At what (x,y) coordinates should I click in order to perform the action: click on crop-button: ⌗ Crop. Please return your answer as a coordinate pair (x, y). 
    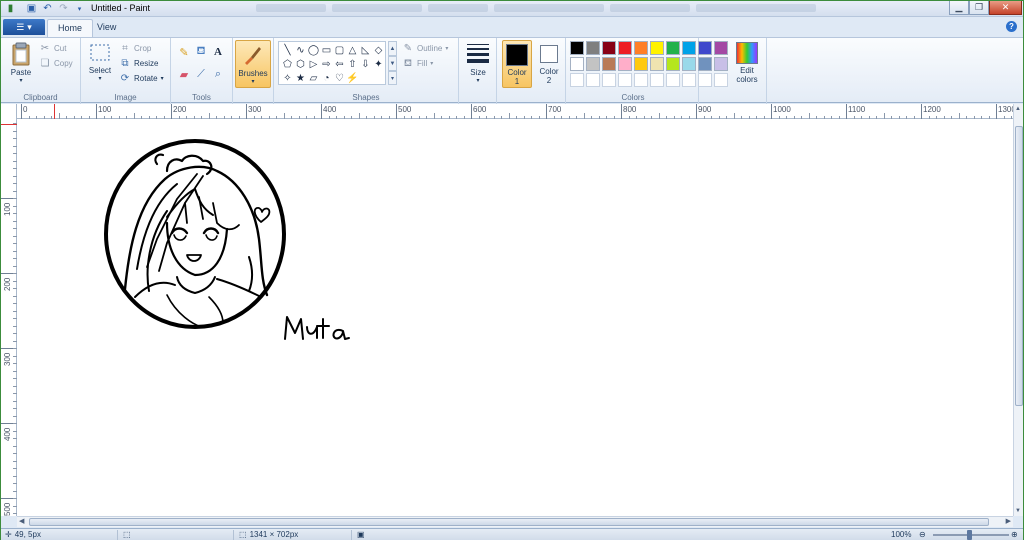
    Looking at the image, I should click on (135, 48).